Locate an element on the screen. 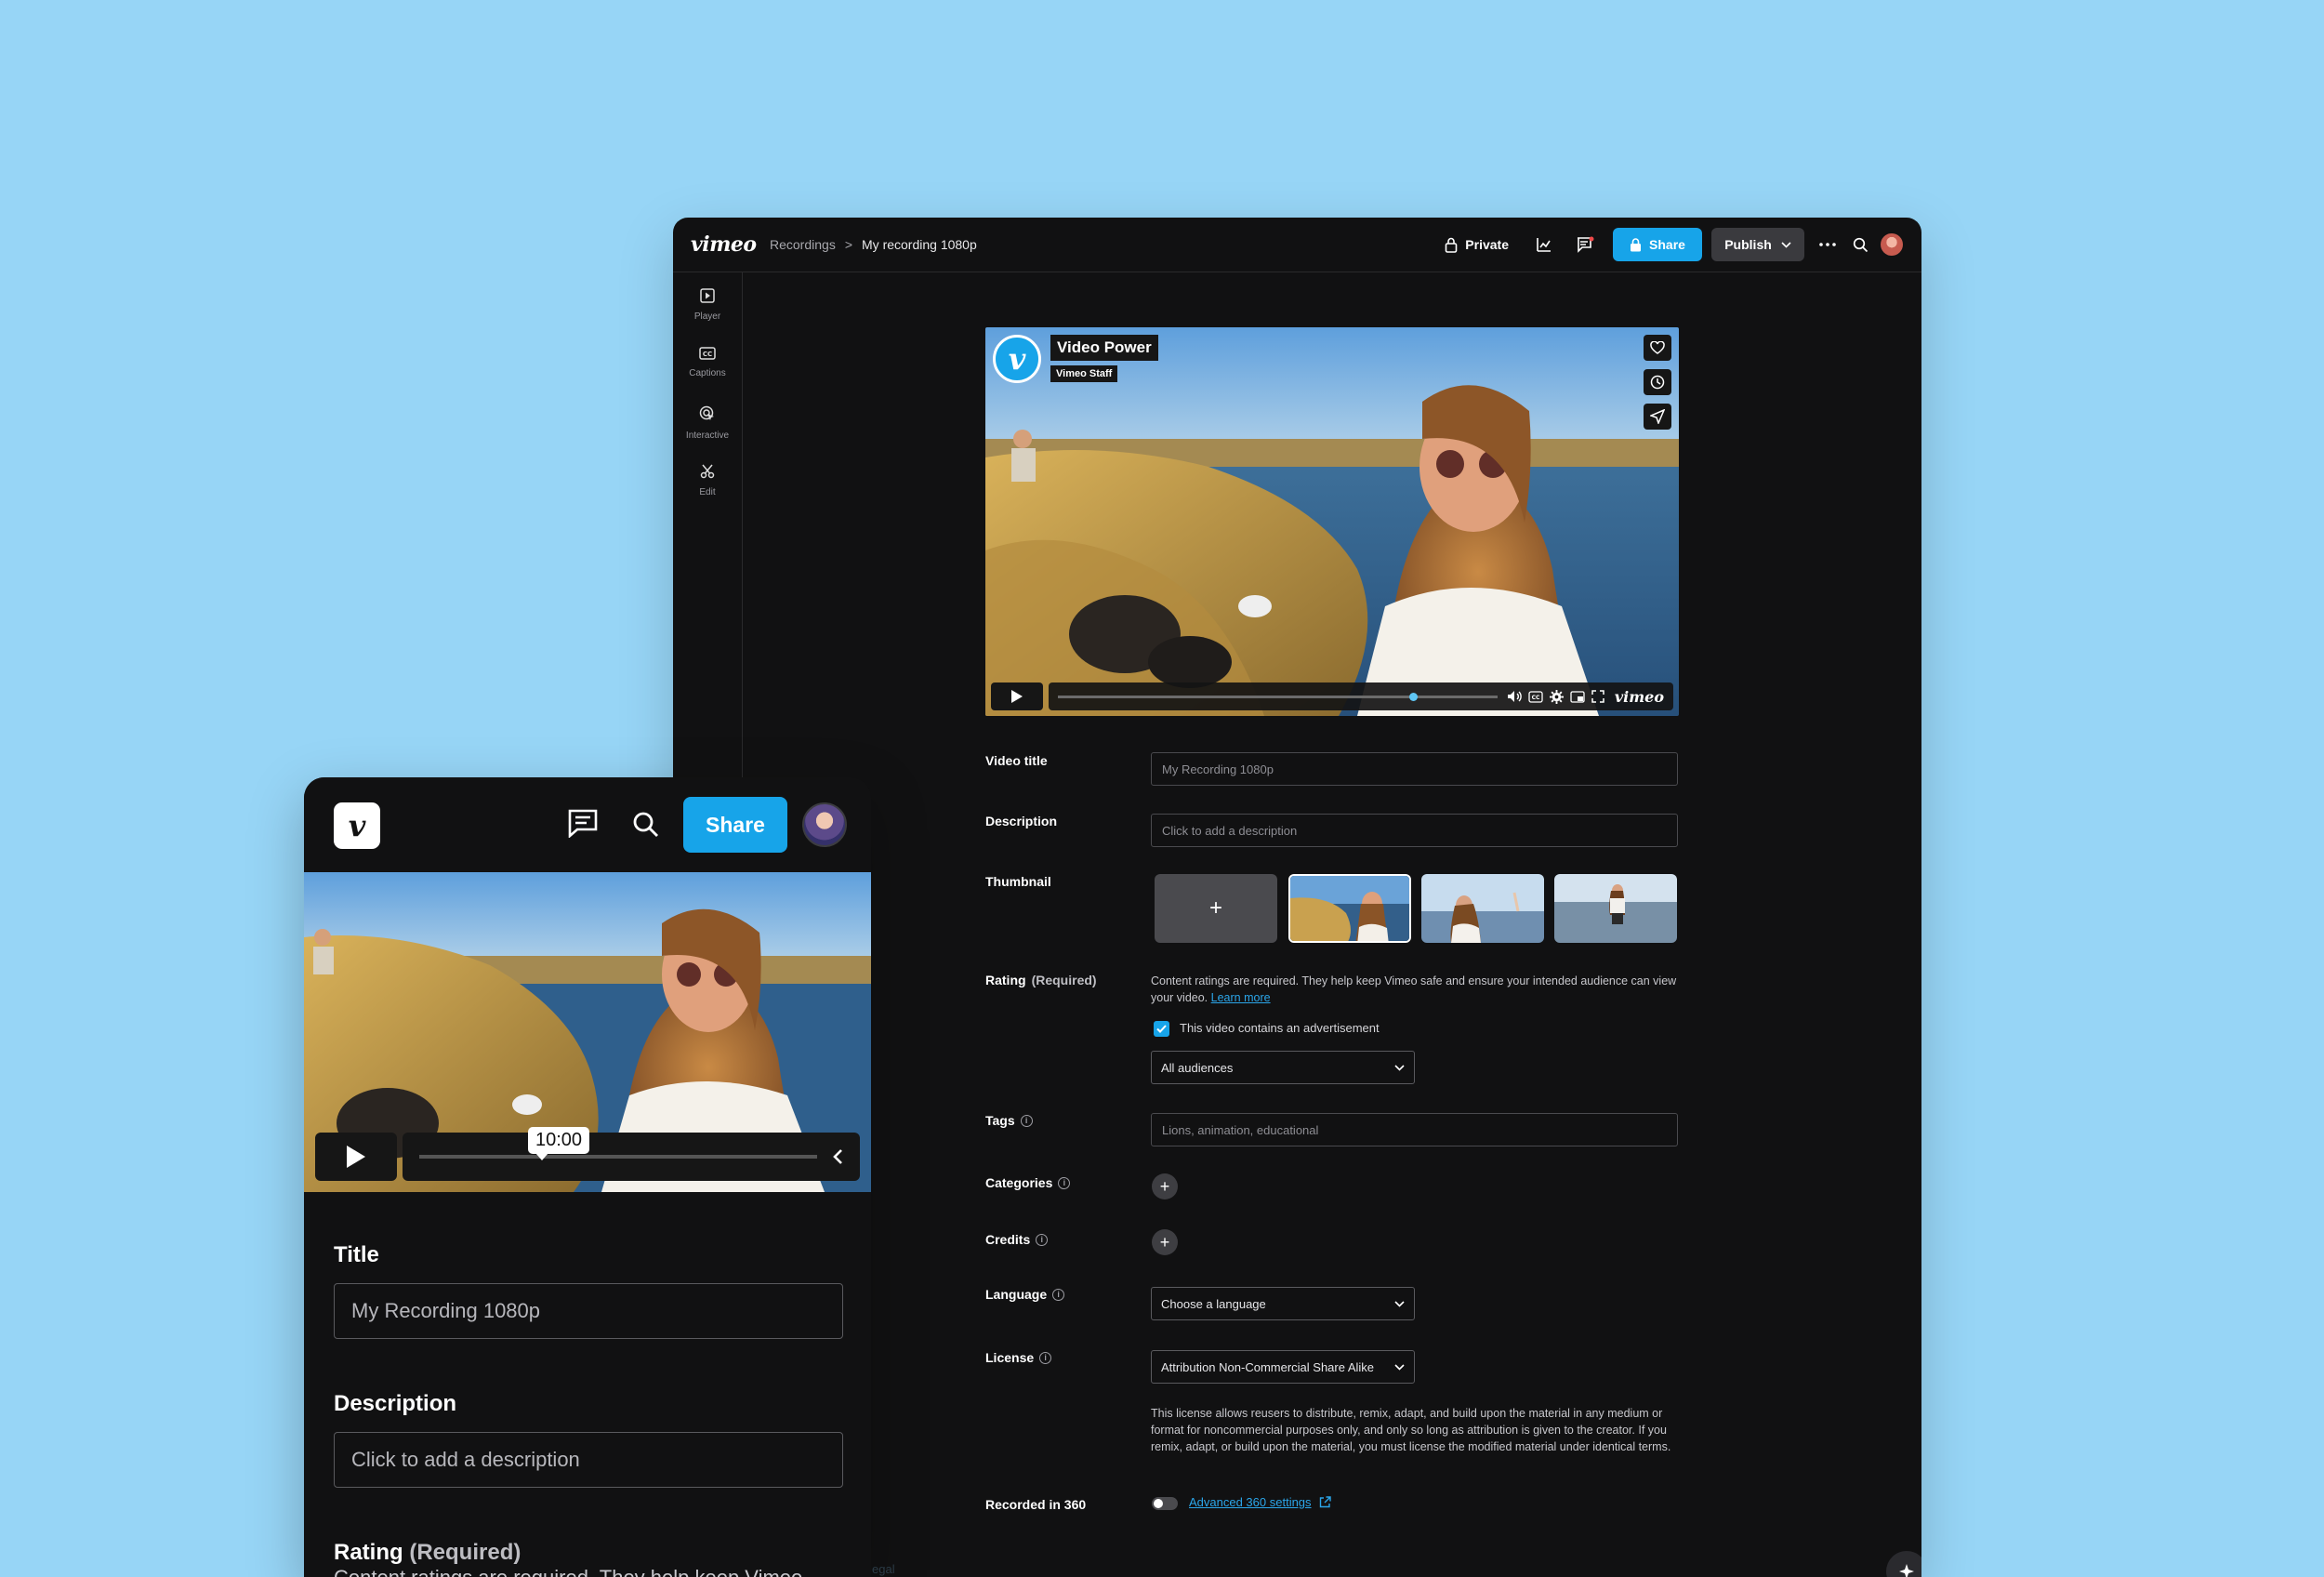  vimeo-v-logo: v is located at coordinates (357, 825).